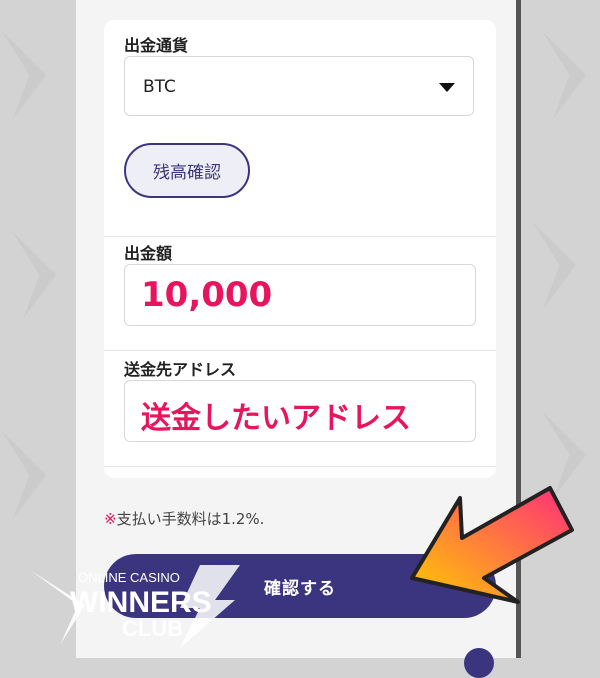 Image resolution: width=600 pixels, height=678 pixels. What do you see at coordinates (492, 545) in the screenshot?
I see `pointer-arrow-icon` at bounding box center [492, 545].